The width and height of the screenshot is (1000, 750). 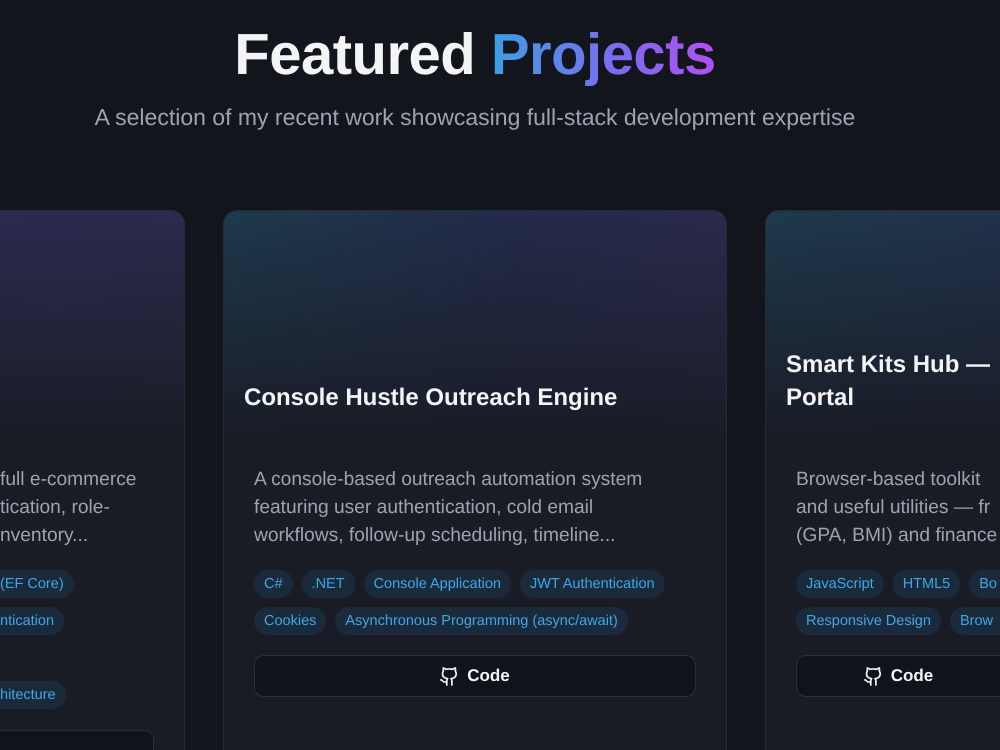 What do you see at coordinates (592, 584) in the screenshot?
I see `tech-tag: JWT Authentication` at bounding box center [592, 584].